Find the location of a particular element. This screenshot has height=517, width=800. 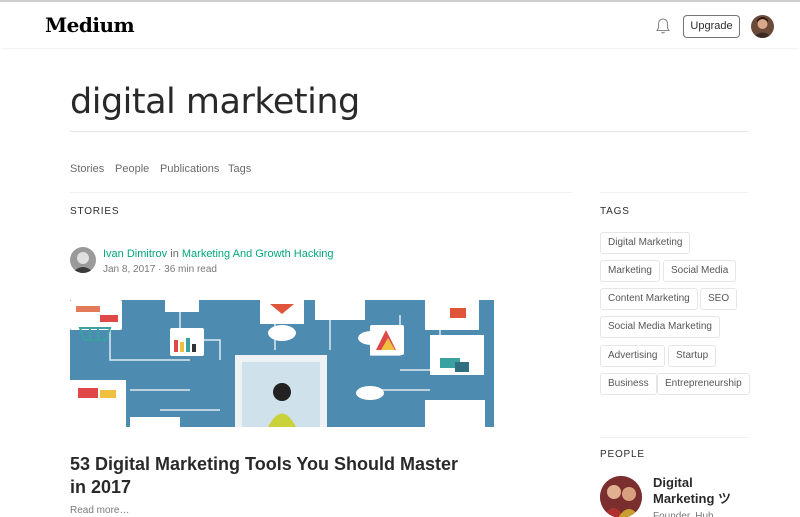

story-date: Jan 8, 2017 is located at coordinates (129, 269).